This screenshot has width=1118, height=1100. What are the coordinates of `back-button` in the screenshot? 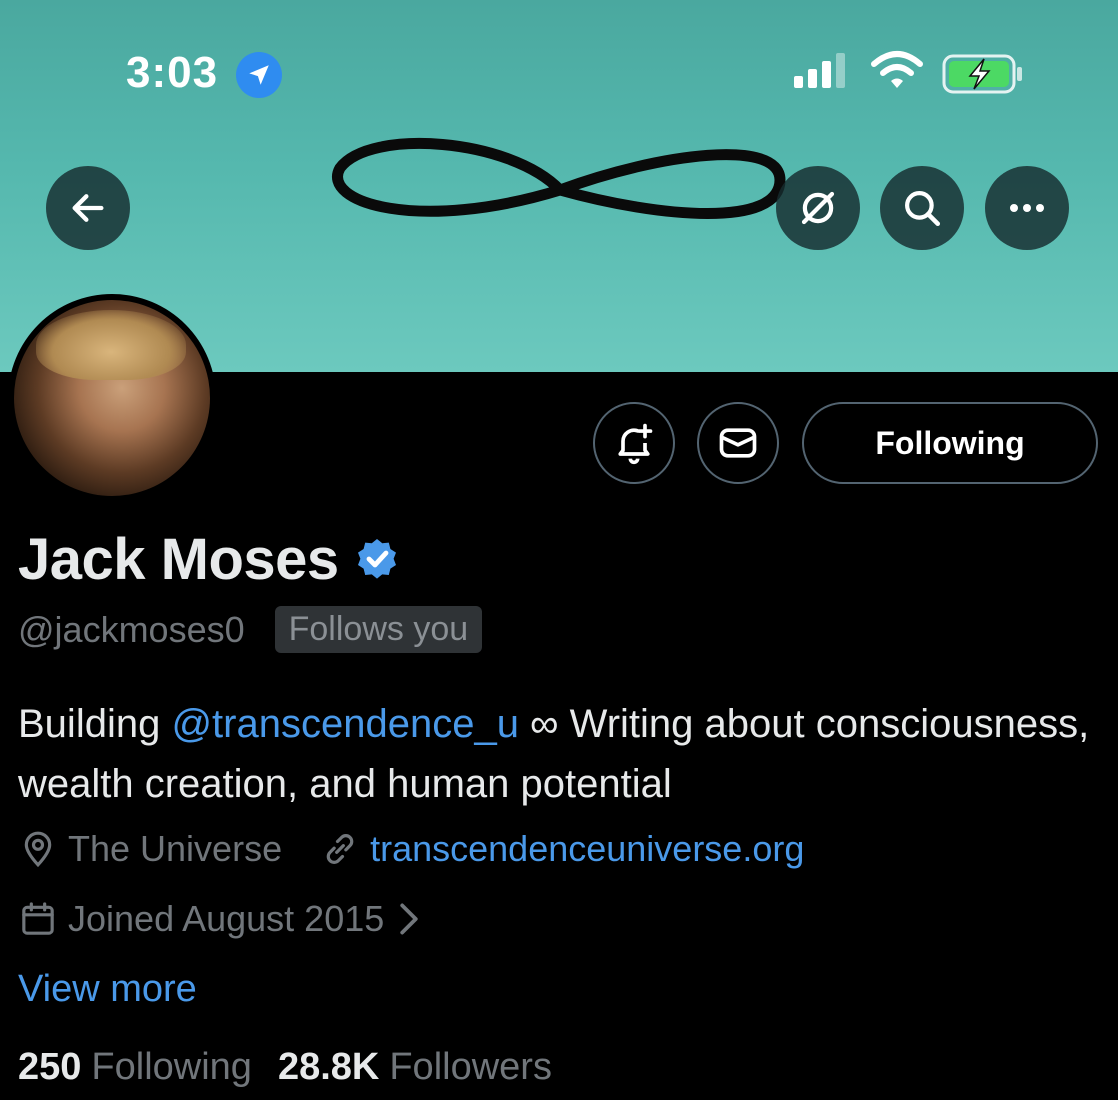 It's located at (88, 208).